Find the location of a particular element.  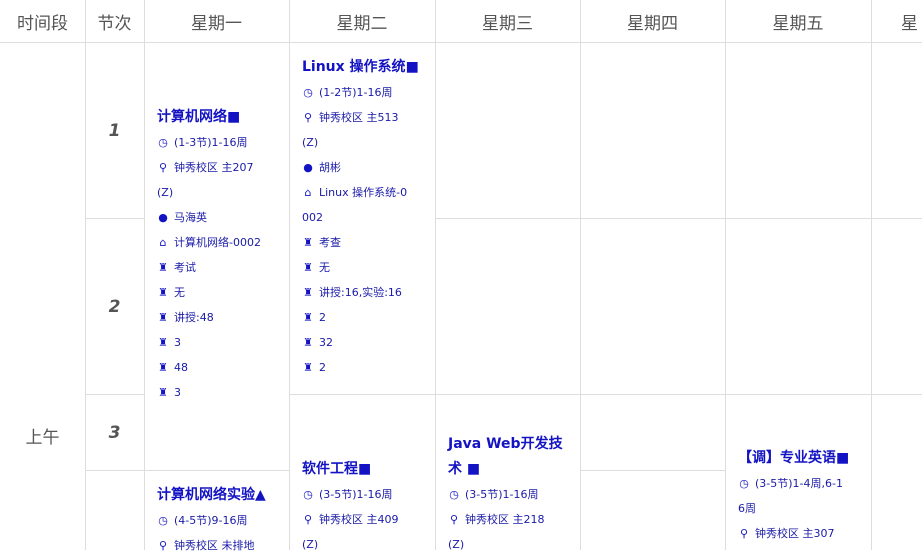

course-title: 软件工程■ is located at coordinates (337, 469).